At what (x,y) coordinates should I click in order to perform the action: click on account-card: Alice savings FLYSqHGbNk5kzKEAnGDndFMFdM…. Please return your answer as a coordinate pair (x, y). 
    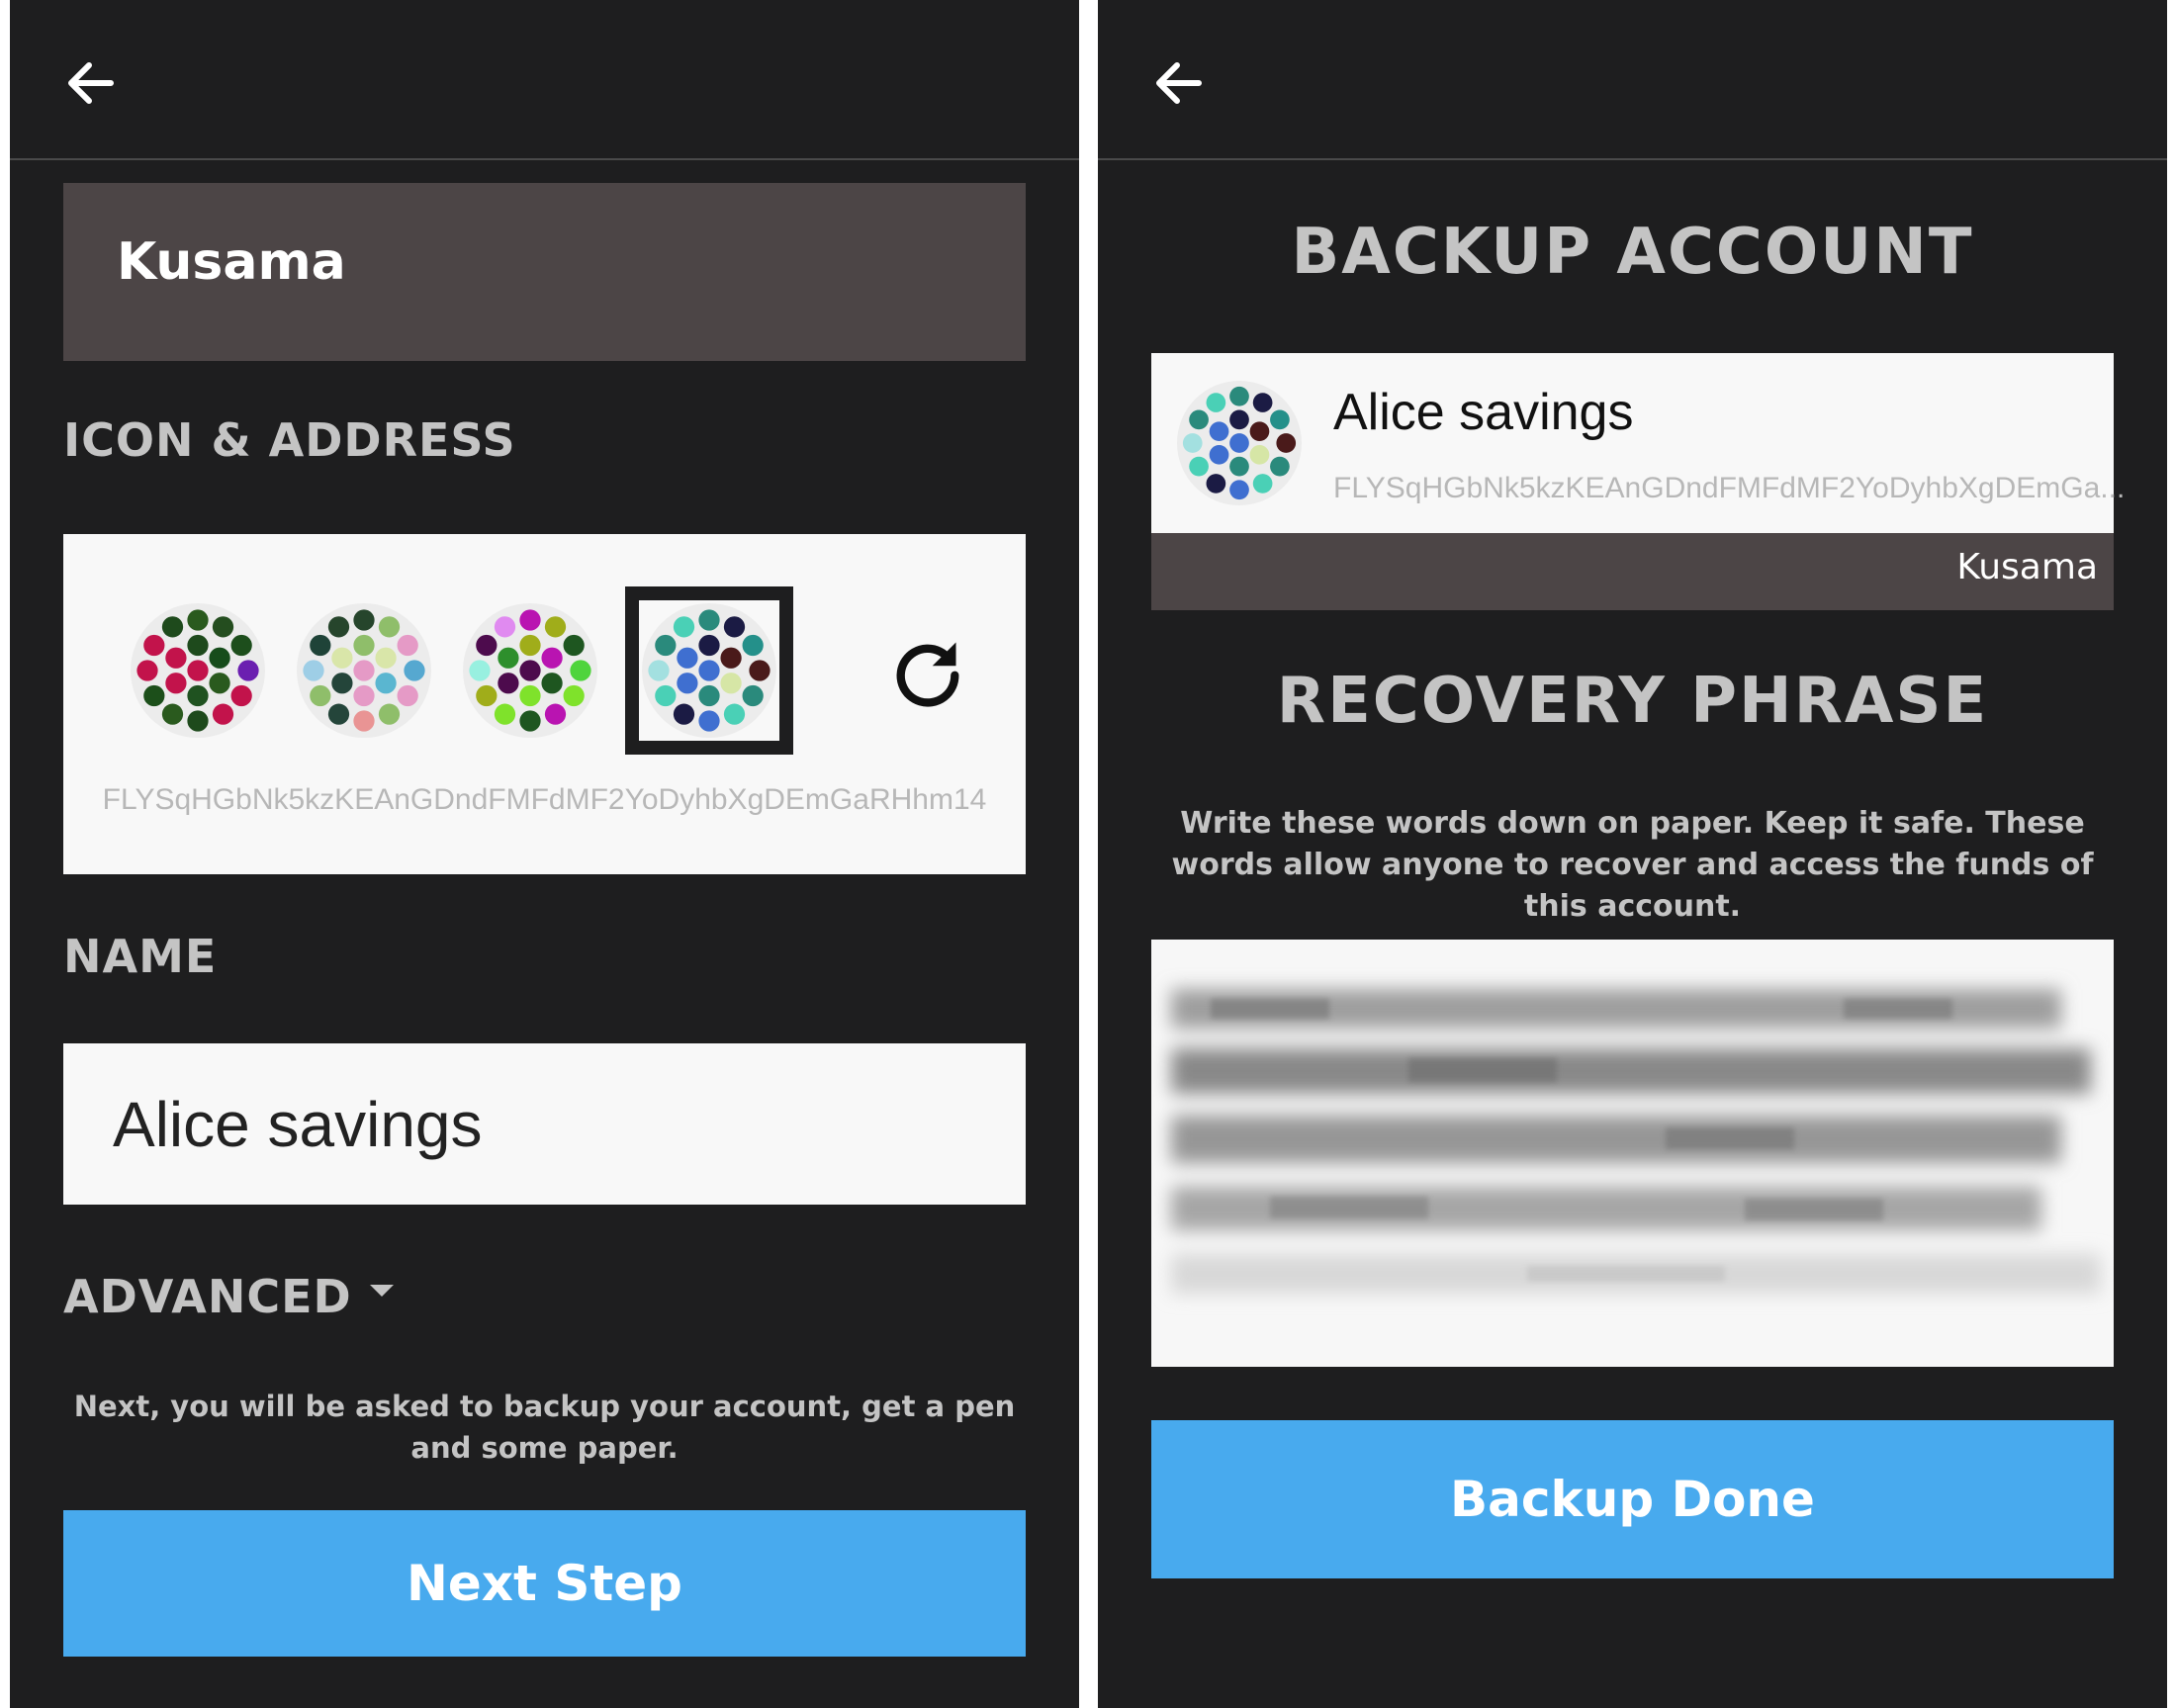
    Looking at the image, I should click on (1638, 443).